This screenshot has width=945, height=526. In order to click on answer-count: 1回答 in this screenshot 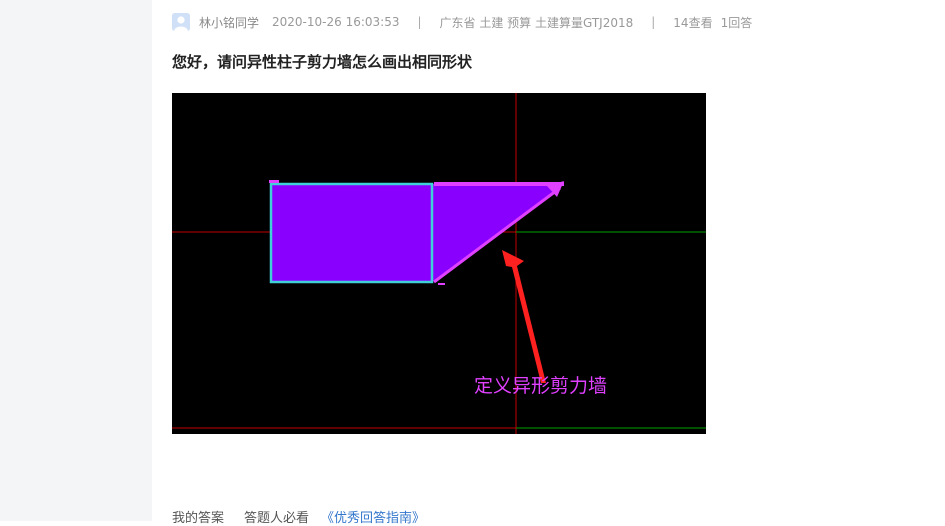, I will do `click(736, 22)`.